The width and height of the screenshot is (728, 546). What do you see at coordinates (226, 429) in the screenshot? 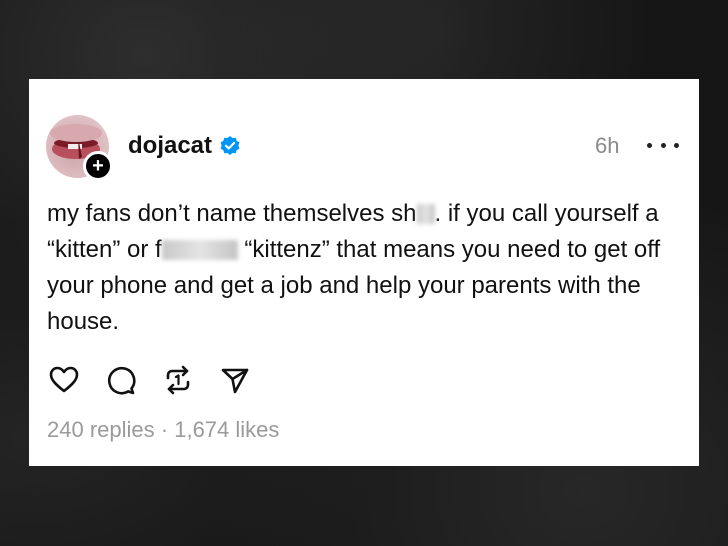
I see `likes-count: 1,674 likes` at bounding box center [226, 429].